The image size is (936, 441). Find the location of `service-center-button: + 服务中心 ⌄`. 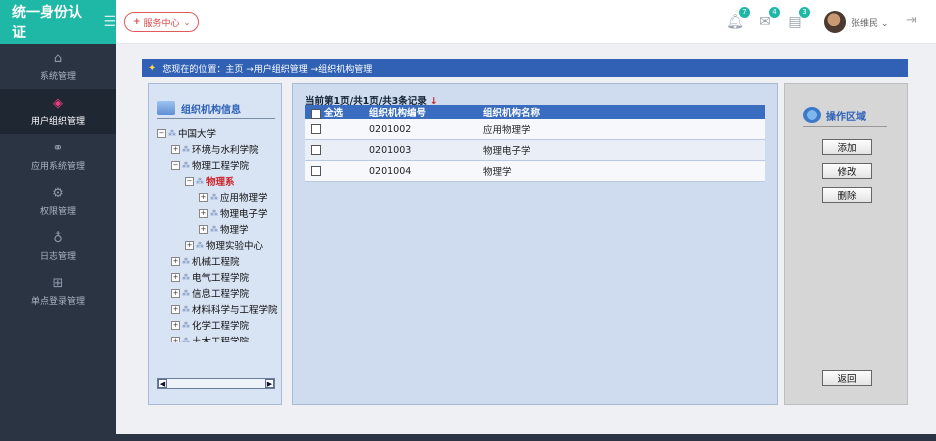

service-center-button: + 服务中心 ⌄ is located at coordinates (162, 22).